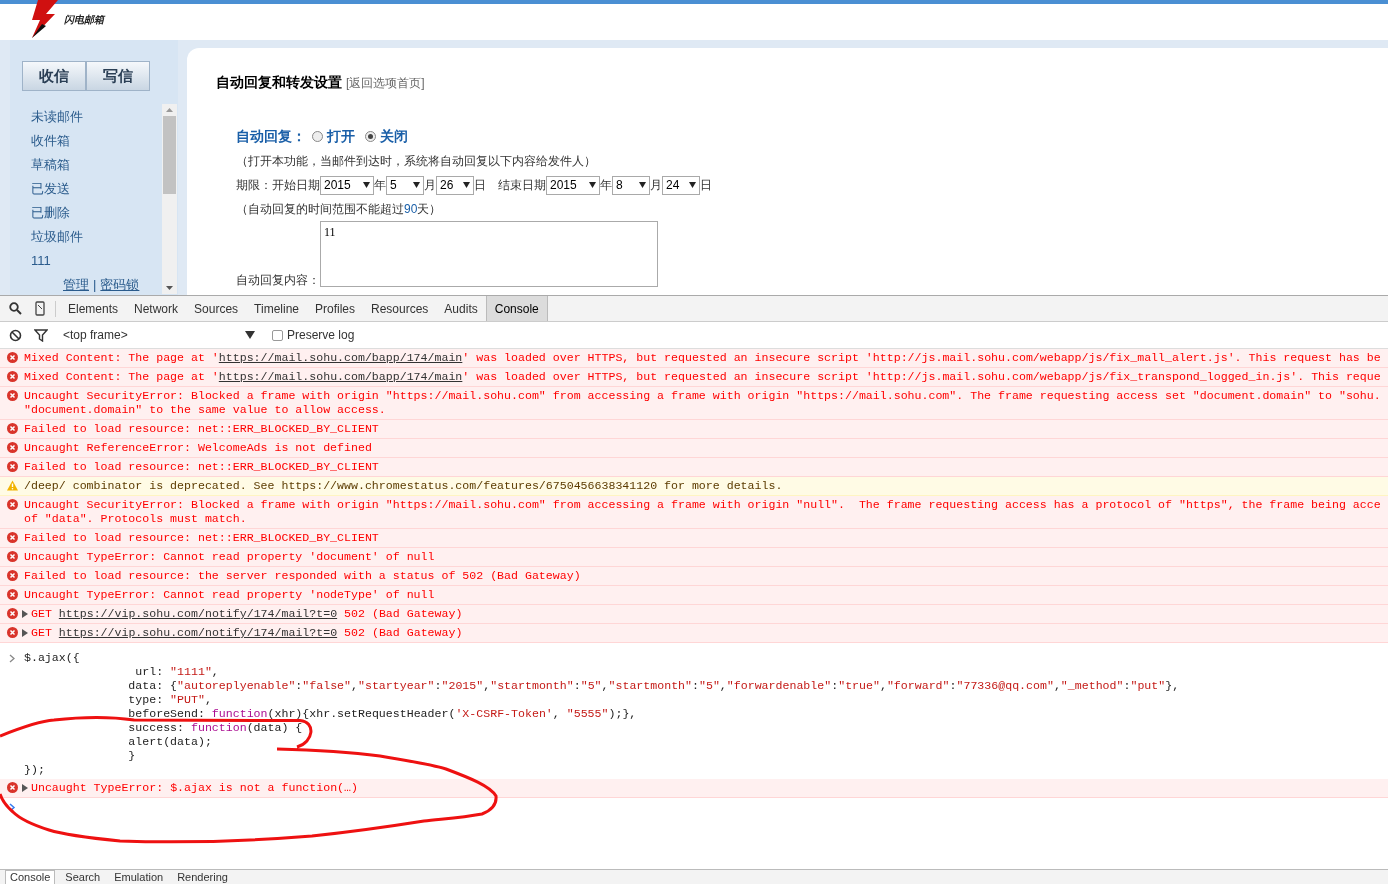  Describe the element at coordinates (229, 557) in the screenshot. I see `console-message: Uncaught TypeError: Cannot read property 'document' of null` at that location.